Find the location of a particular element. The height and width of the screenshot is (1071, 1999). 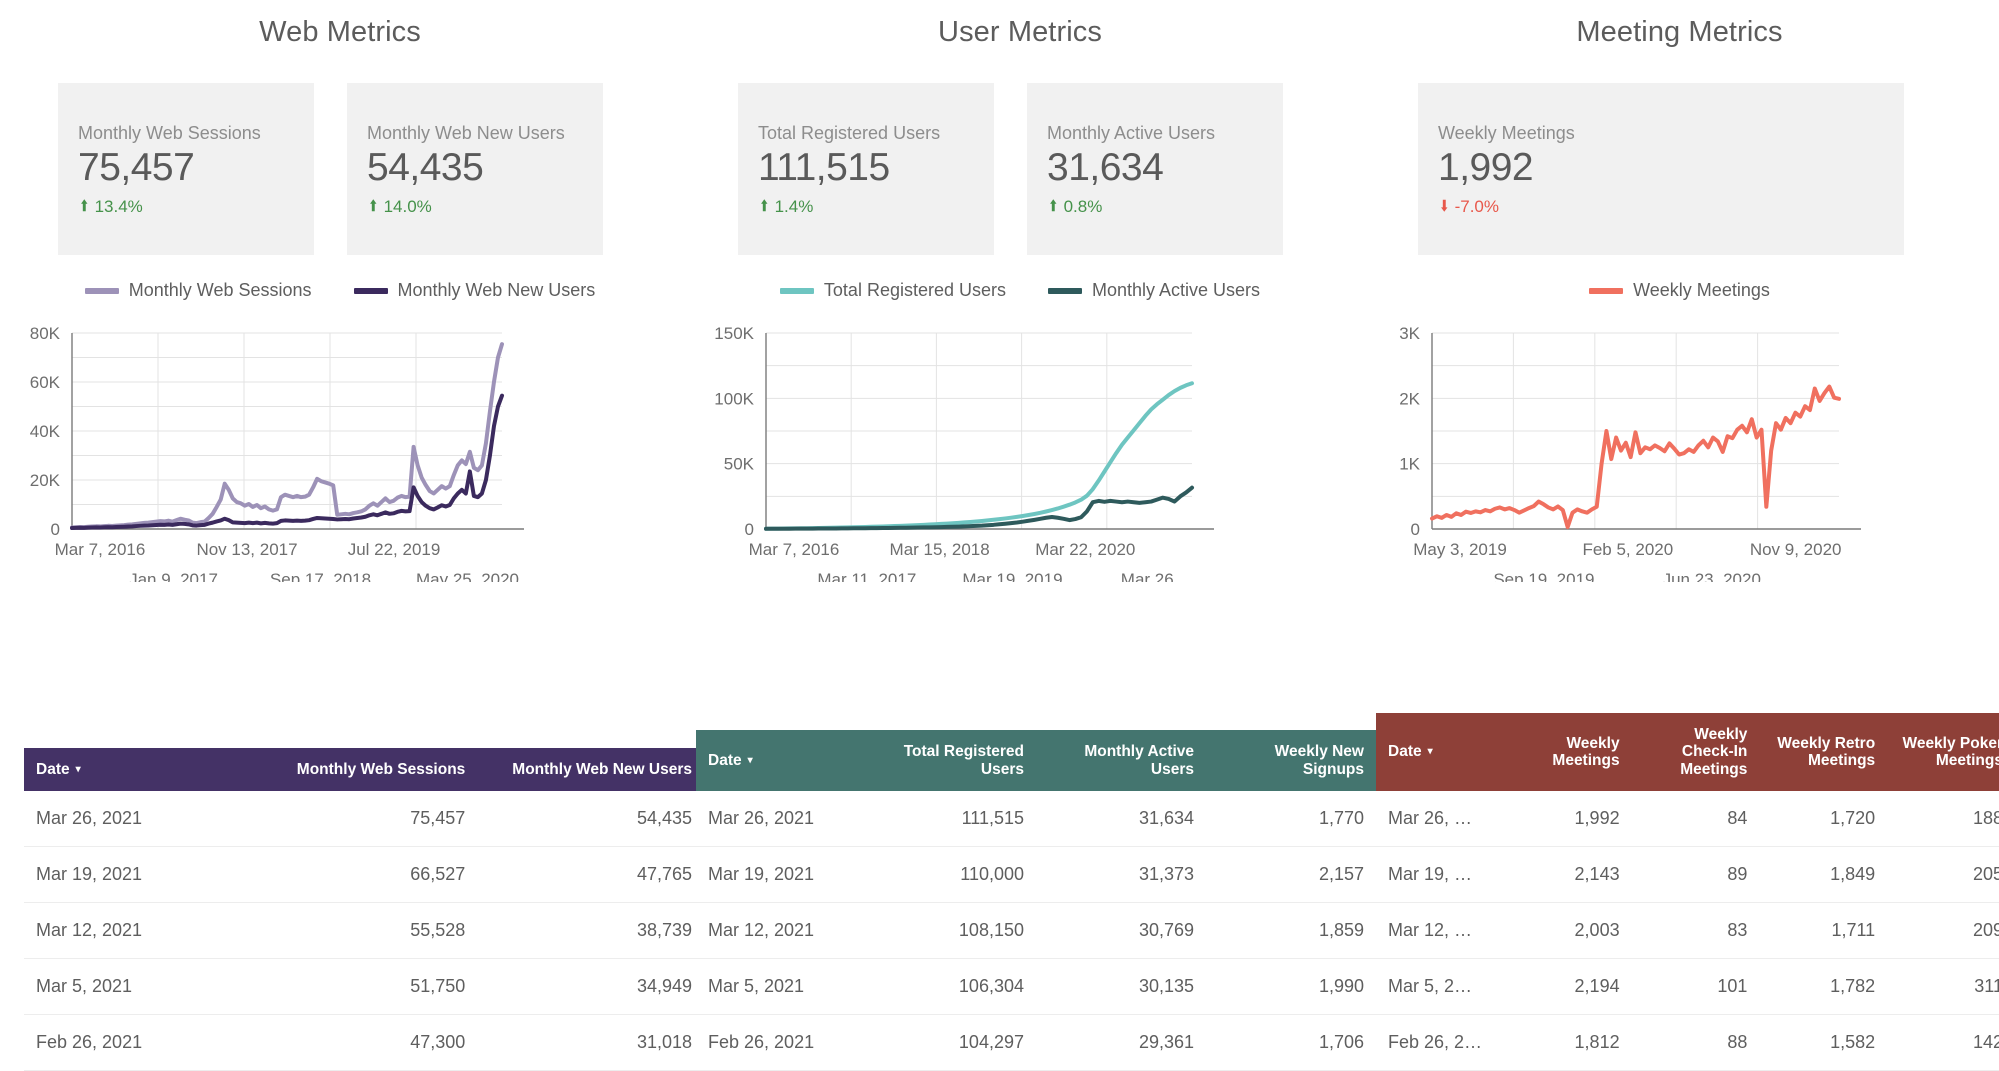

svg-text: May 25, 2020 is located at coordinates (467, 576).